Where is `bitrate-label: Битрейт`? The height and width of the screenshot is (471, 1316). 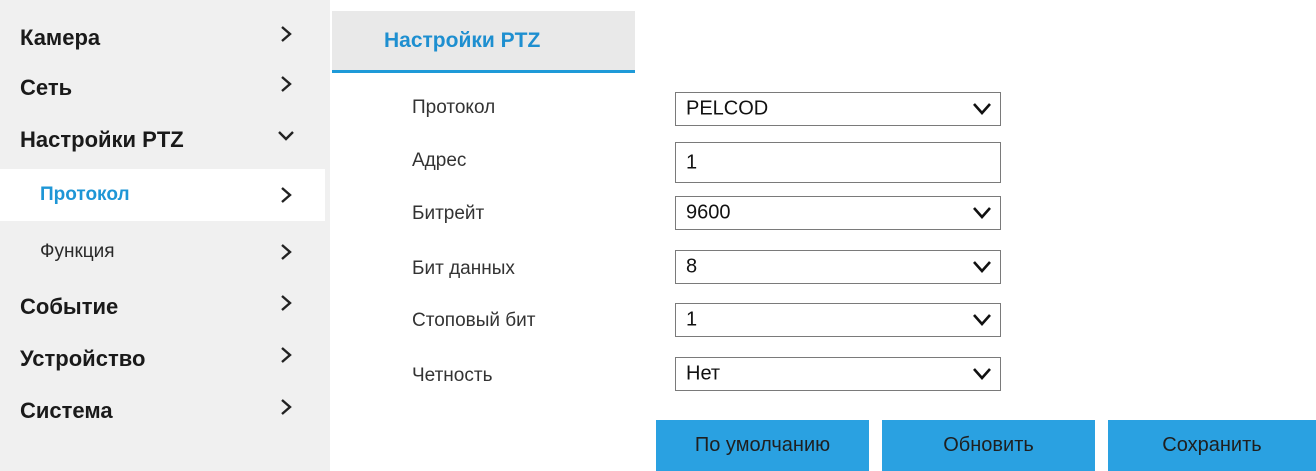 bitrate-label: Битрейт is located at coordinates (448, 213).